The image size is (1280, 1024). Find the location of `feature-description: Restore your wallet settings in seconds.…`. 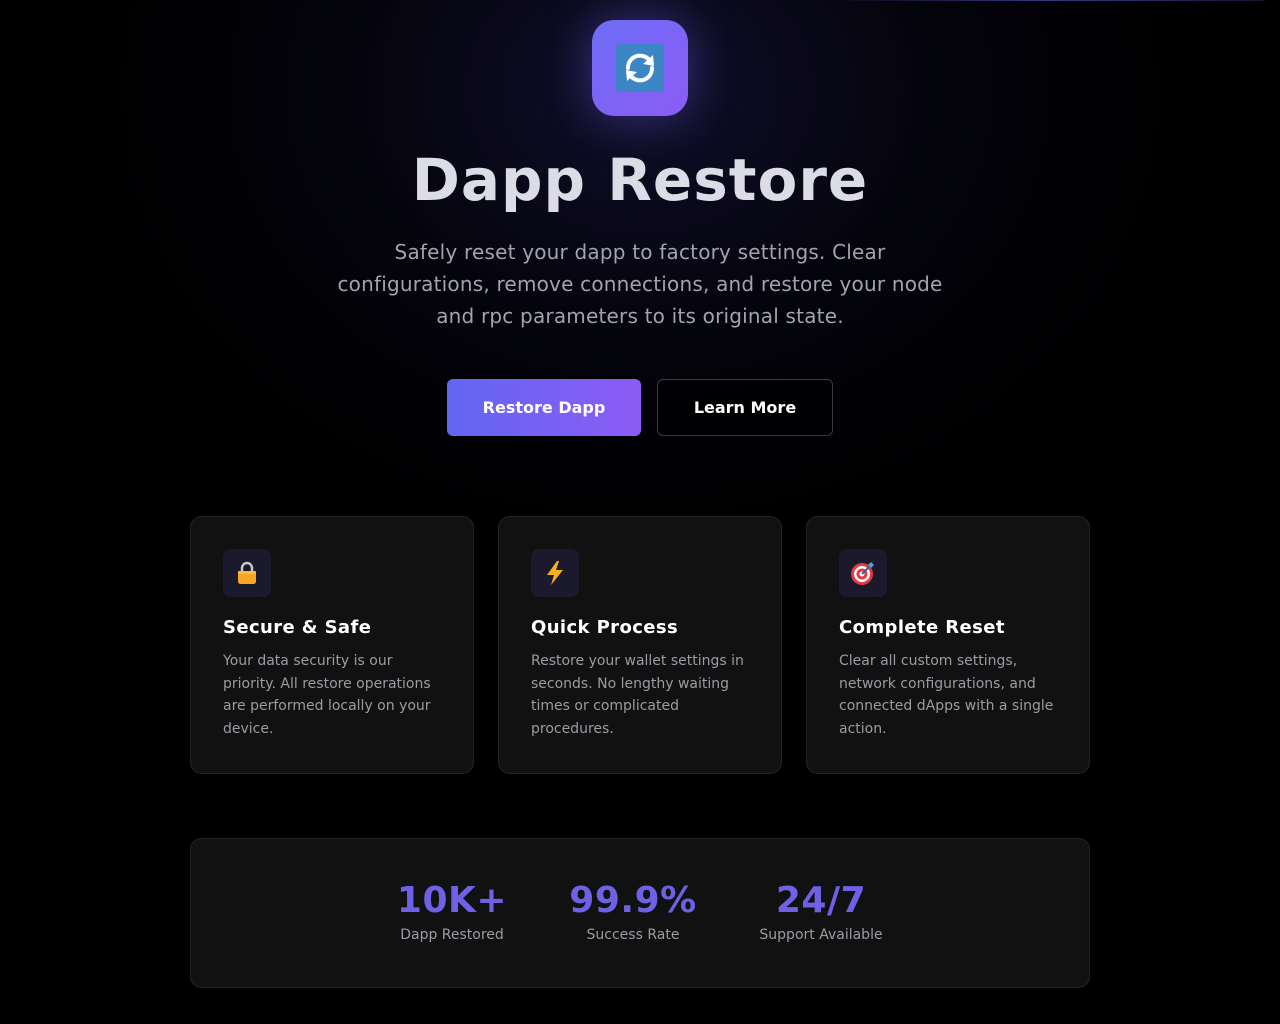

feature-description: Restore your wallet settings in seconds.… is located at coordinates (637, 695).